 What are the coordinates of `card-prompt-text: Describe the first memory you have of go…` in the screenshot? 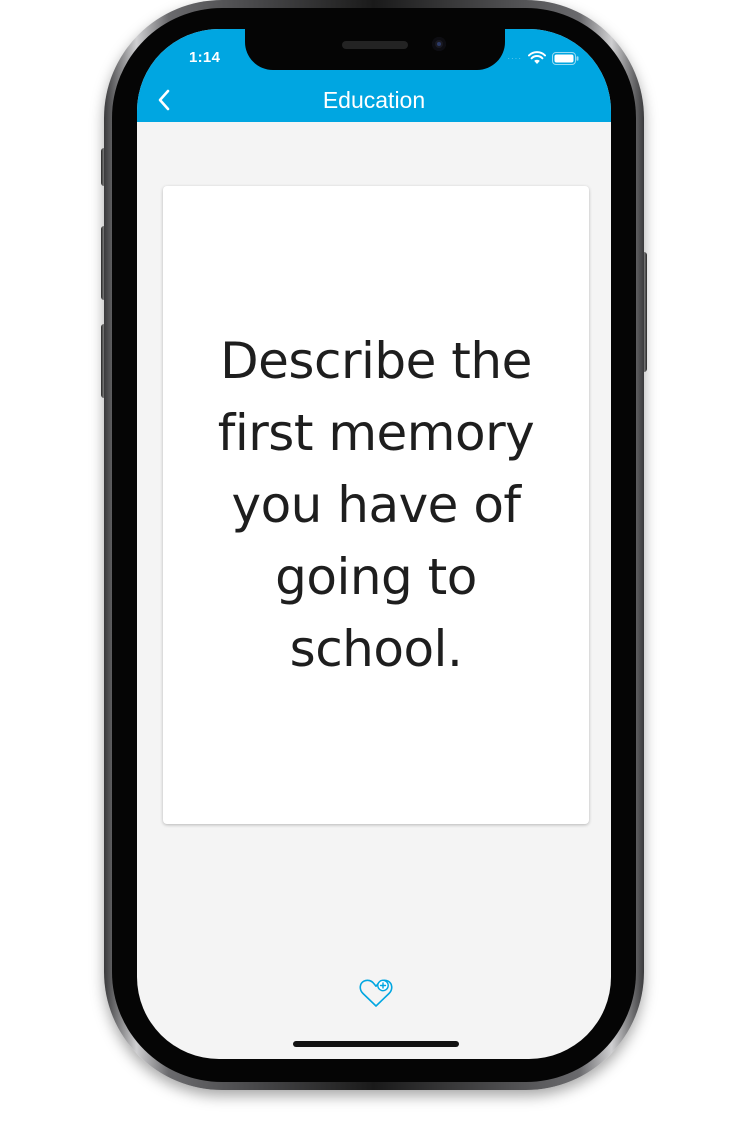 It's located at (376, 505).